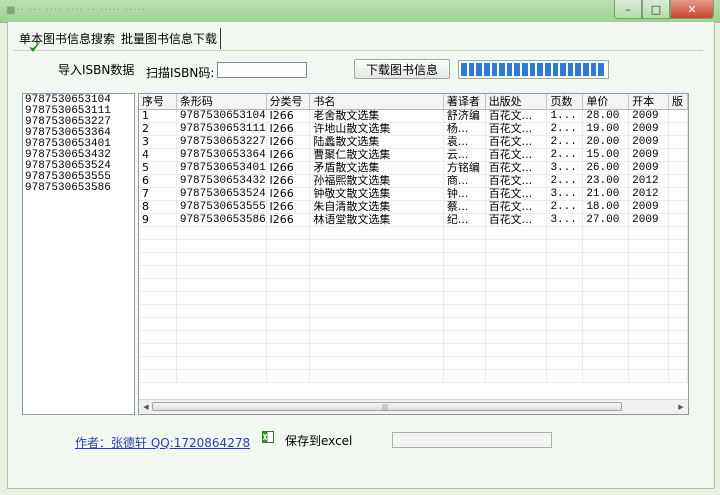 Image resolution: width=720 pixels, height=495 pixels. Describe the element at coordinates (472, 440) in the screenshot. I see `save-path-field` at that location.